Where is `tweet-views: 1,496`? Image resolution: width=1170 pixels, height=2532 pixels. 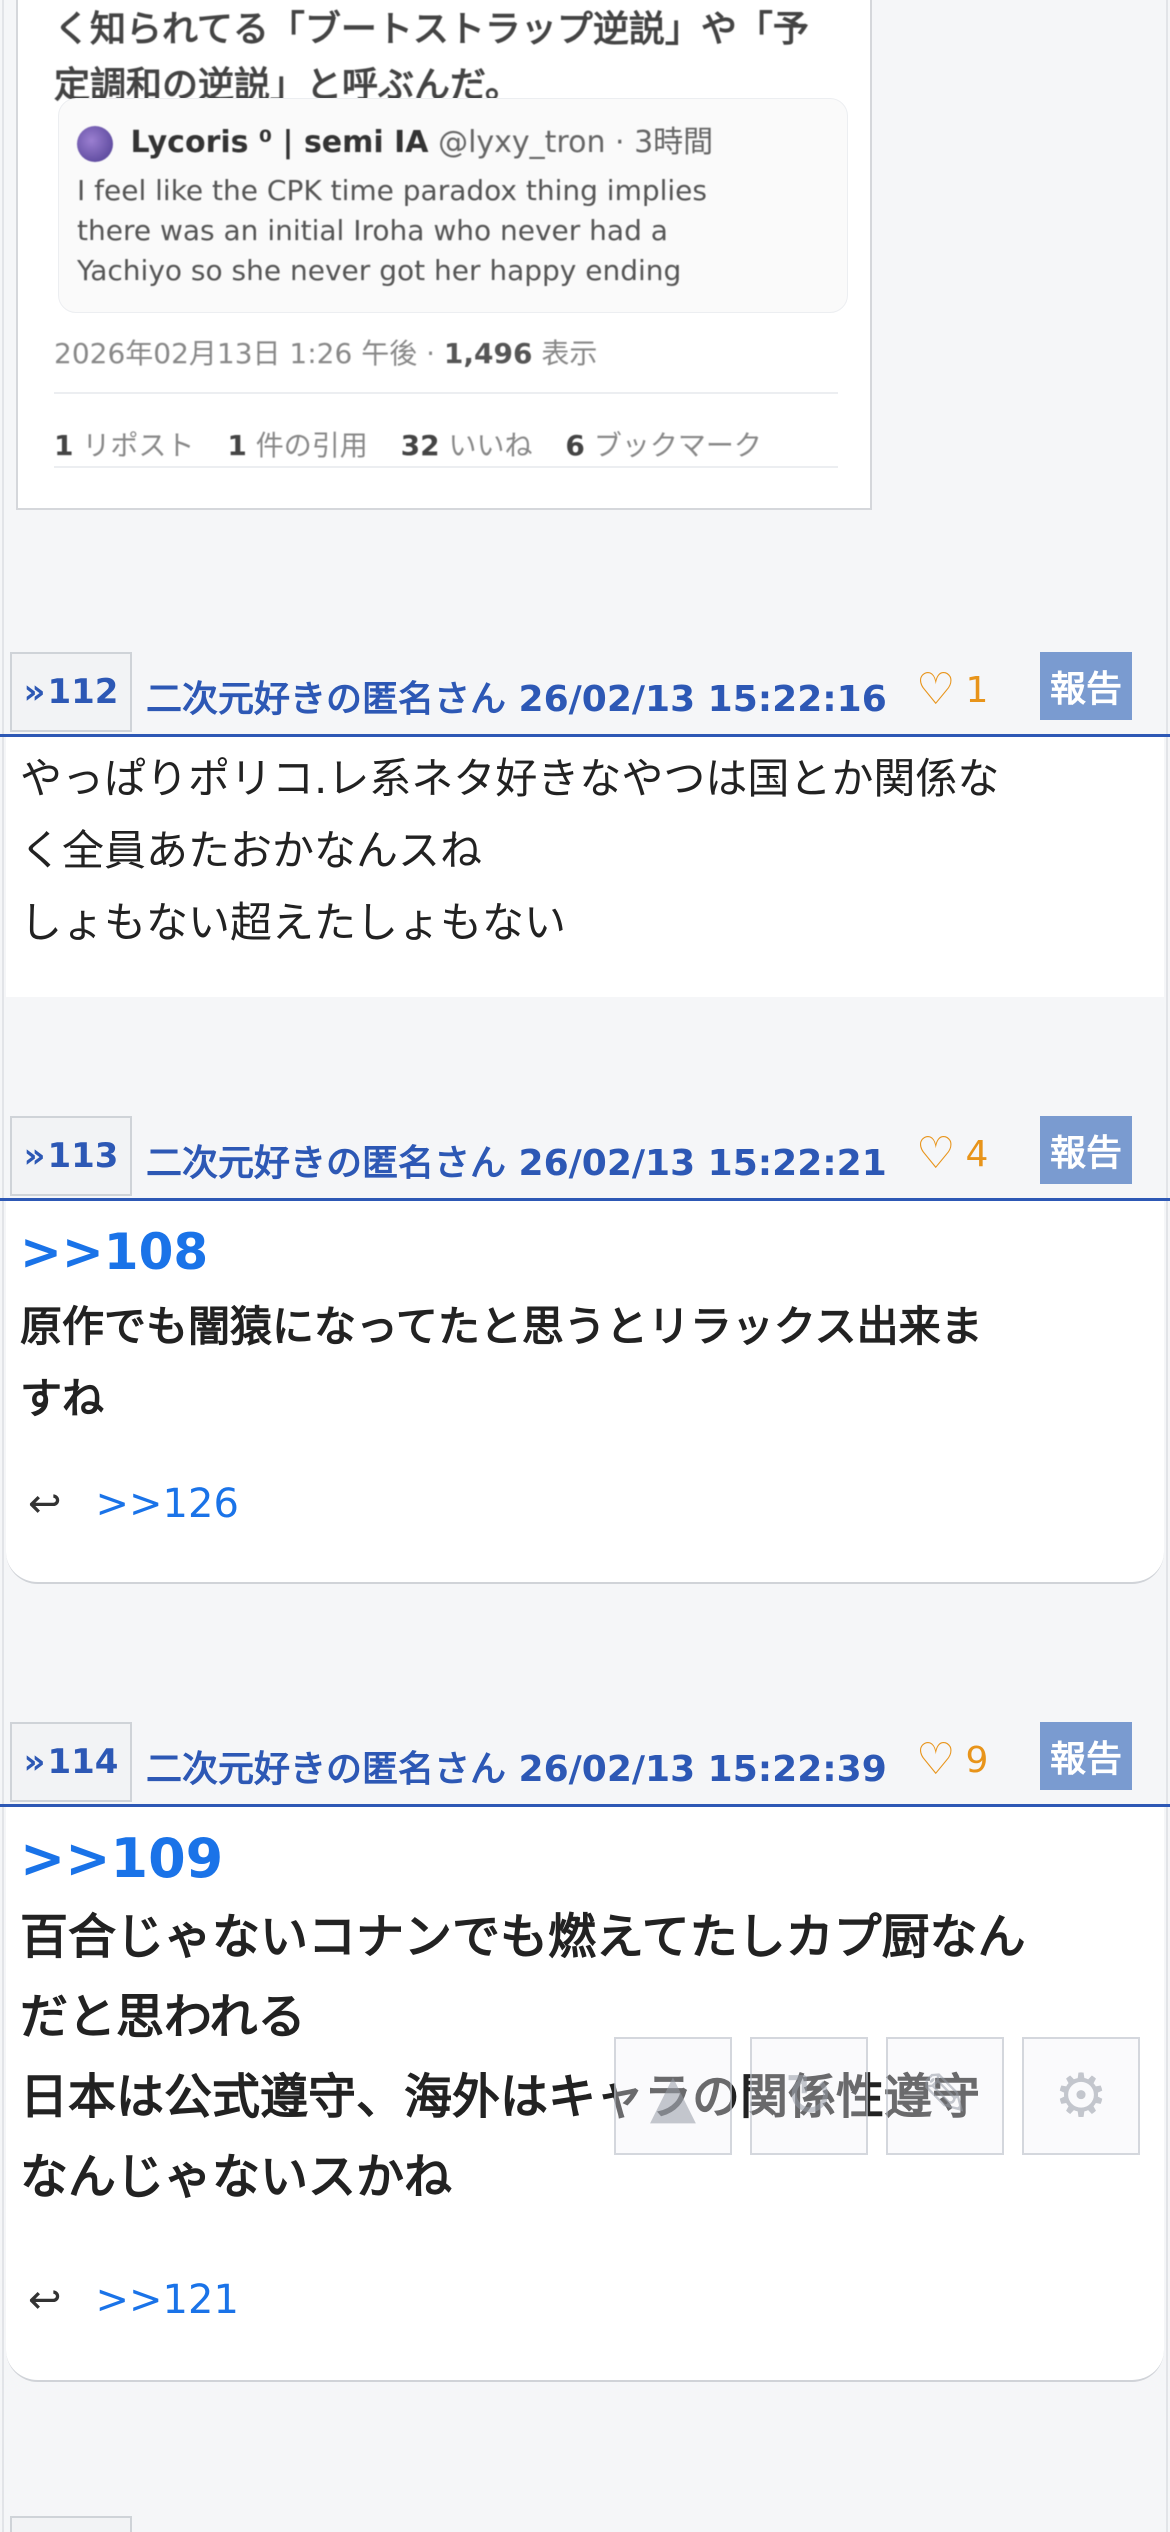 tweet-views: 1,496 is located at coordinates (488, 353).